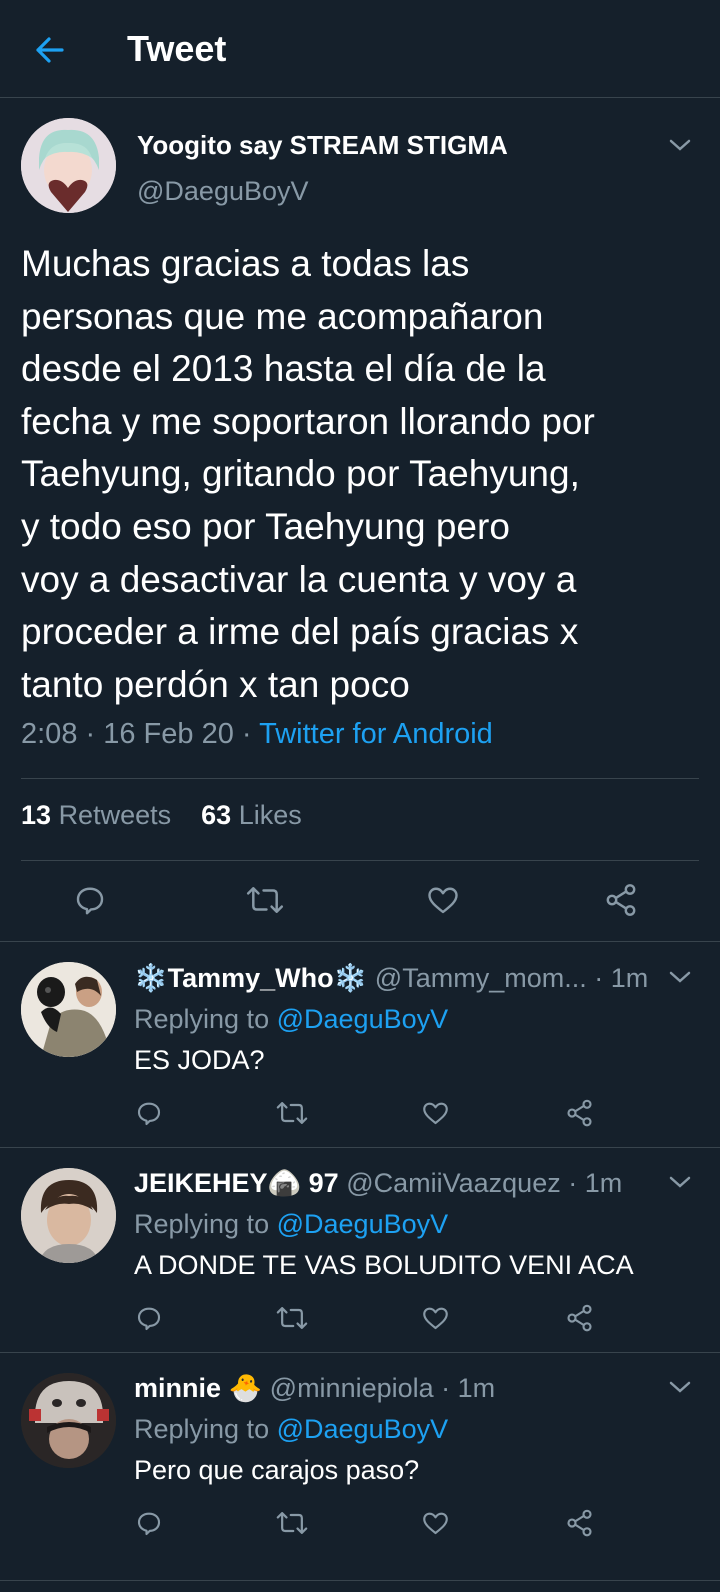 This screenshot has height=1592, width=720. I want to click on reply-text: ES JODA?, so click(199, 1060).